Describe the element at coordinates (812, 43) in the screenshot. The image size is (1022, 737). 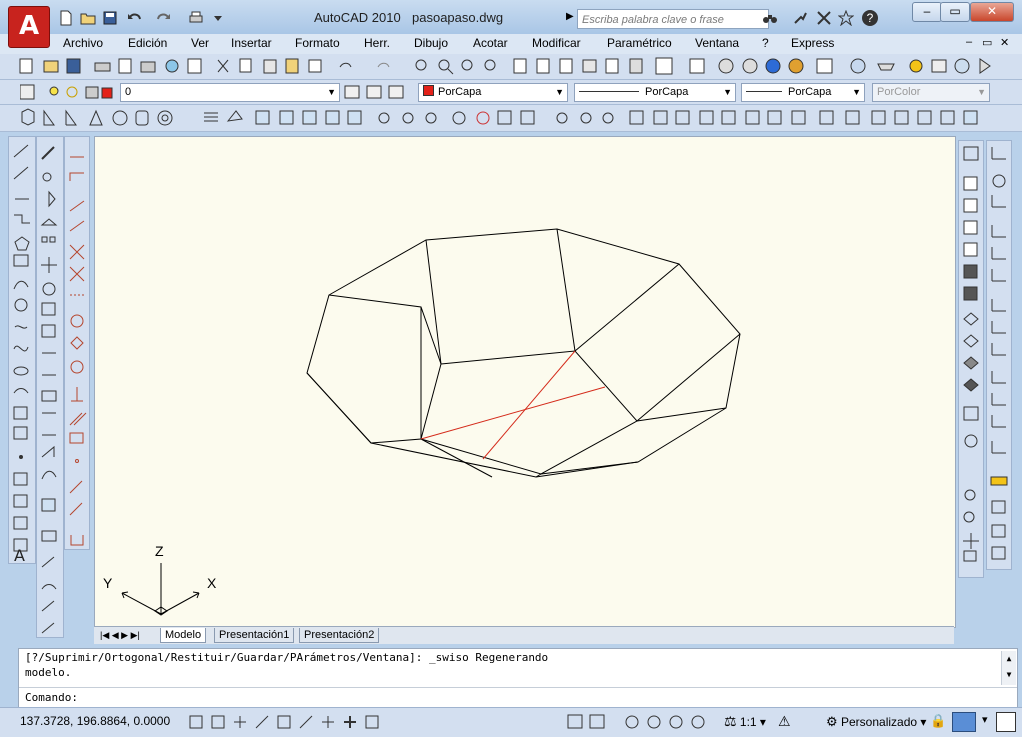
I see `menu-express: Express` at that location.